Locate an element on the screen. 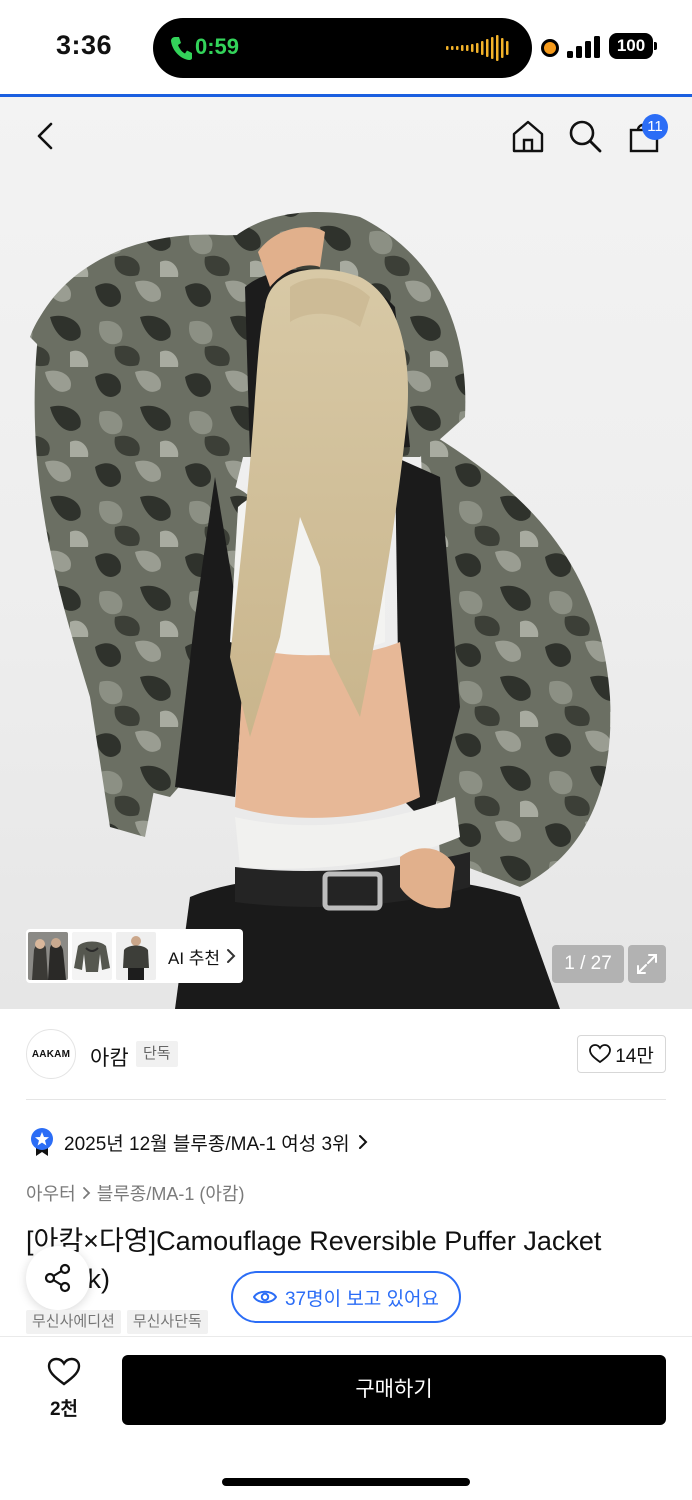  wishlist-button: 2천 is located at coordinates (64, 1389).